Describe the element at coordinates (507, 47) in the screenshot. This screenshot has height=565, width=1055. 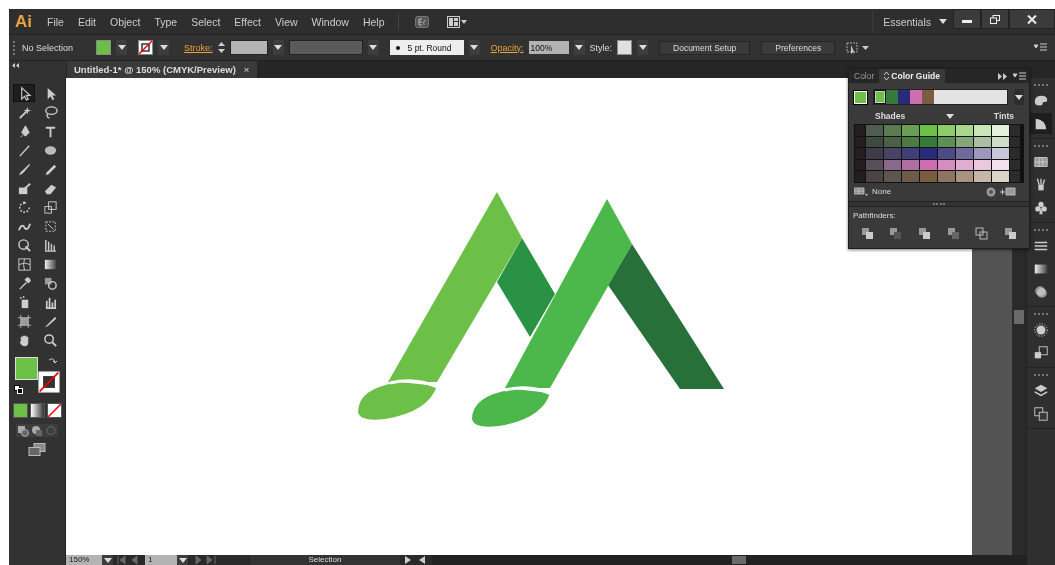
I see `opacity-label: Opacity:` at that location.